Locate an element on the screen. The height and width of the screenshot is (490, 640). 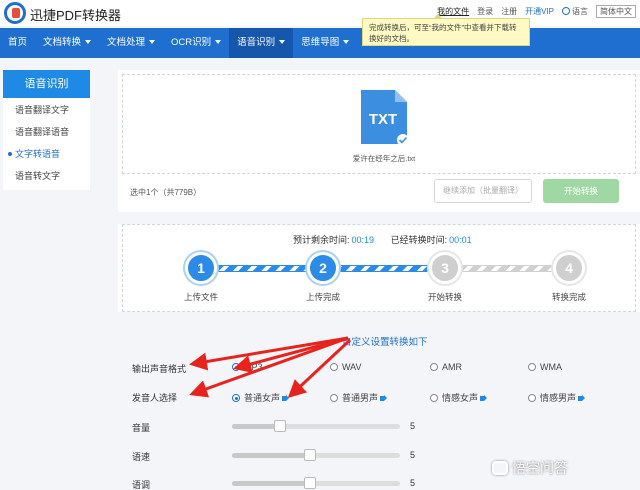
top-bar: 迅捷PDF转换器 我的文件 登录 注册 开通VIP 语言 简体中文 is located at coordinates (320, 13).